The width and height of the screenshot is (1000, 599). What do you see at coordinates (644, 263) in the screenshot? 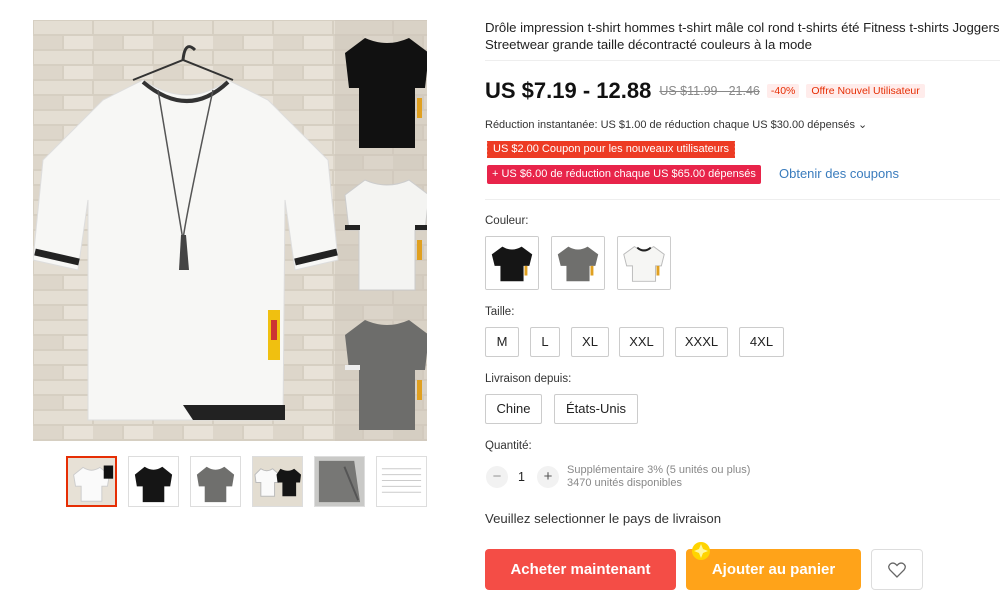
I see `color-option-white` at bounding box center [644, 263].